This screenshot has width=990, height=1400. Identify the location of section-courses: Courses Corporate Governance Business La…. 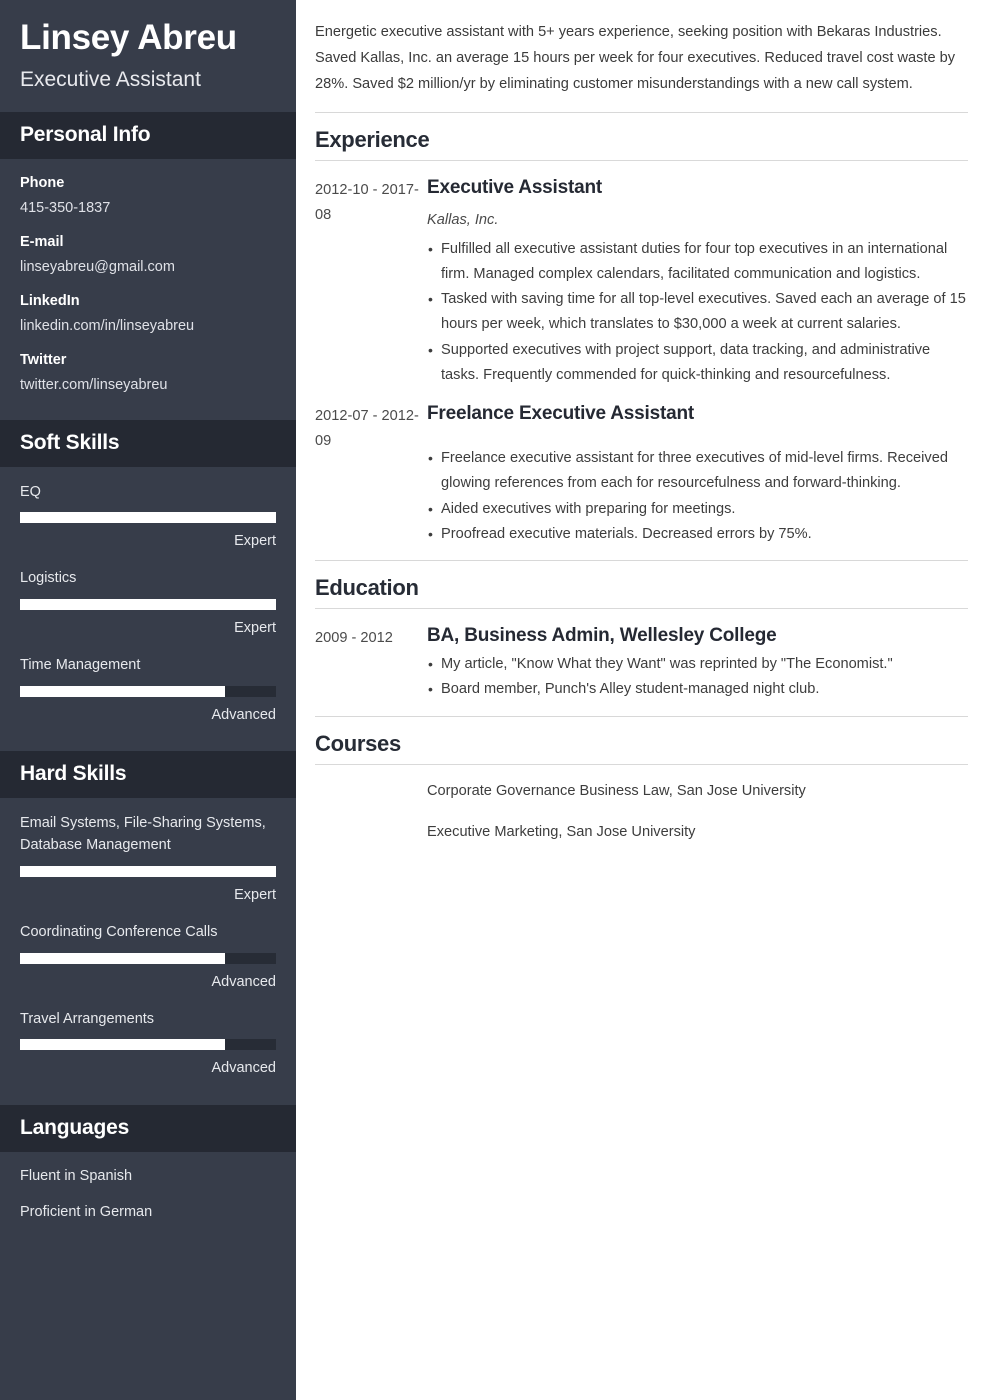
(641, 788).